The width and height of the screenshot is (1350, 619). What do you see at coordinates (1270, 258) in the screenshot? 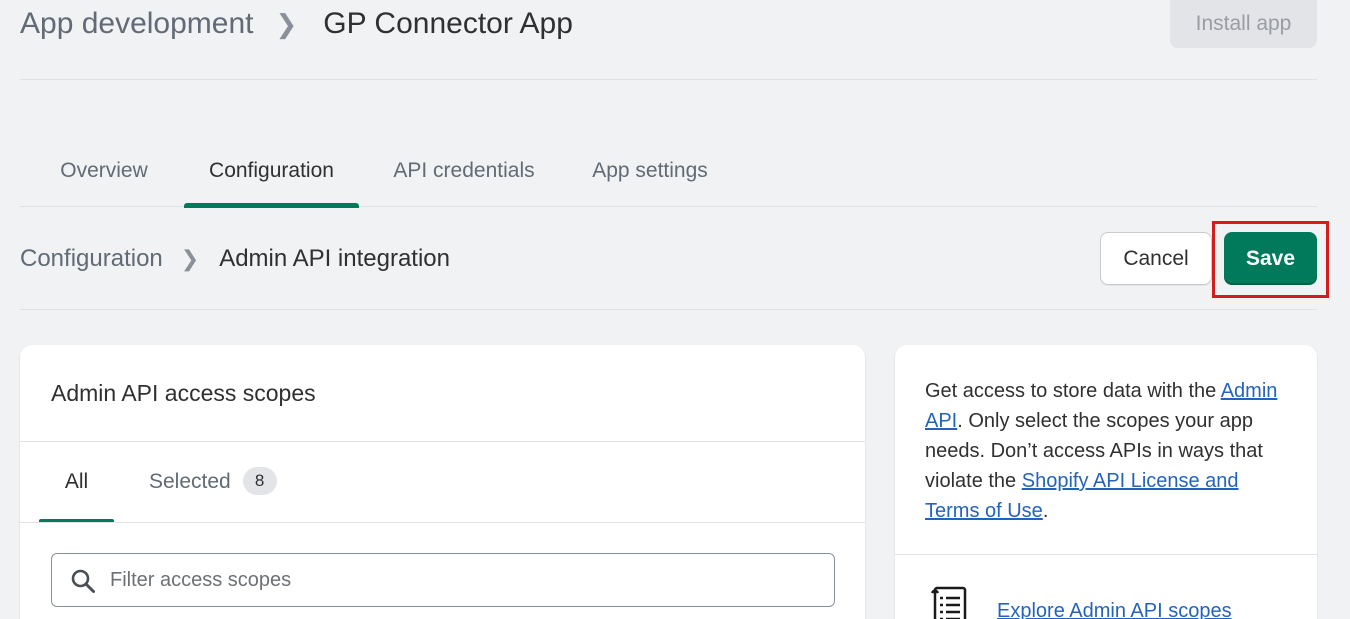
I see `save-button: Save` at bounding box center [1270, 258].